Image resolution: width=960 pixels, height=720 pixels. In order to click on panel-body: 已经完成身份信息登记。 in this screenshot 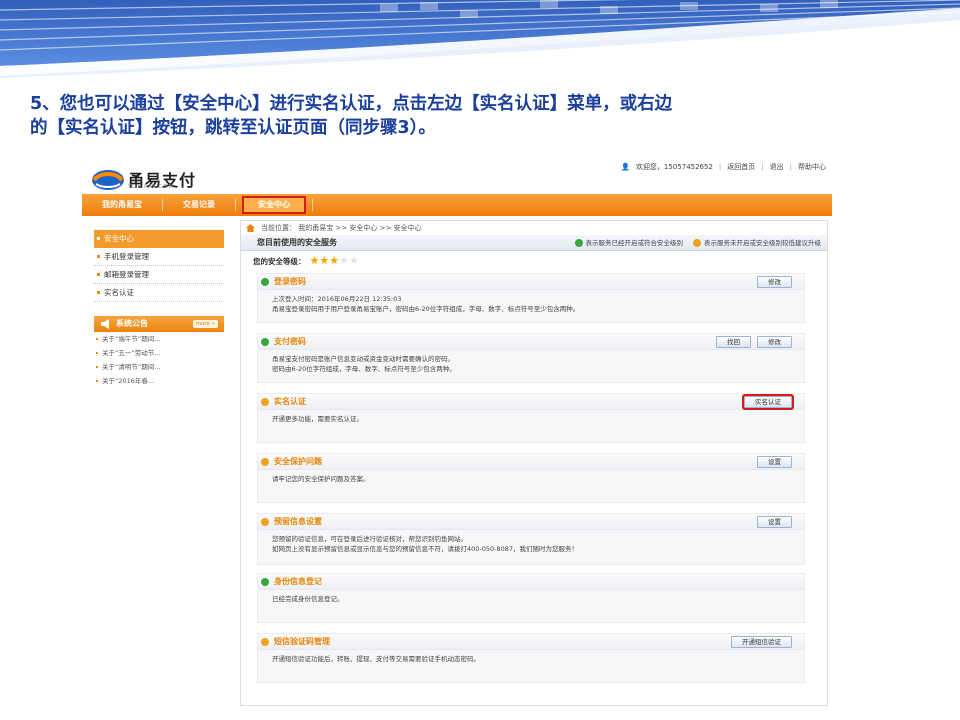, I will do `click(531, 599)`.